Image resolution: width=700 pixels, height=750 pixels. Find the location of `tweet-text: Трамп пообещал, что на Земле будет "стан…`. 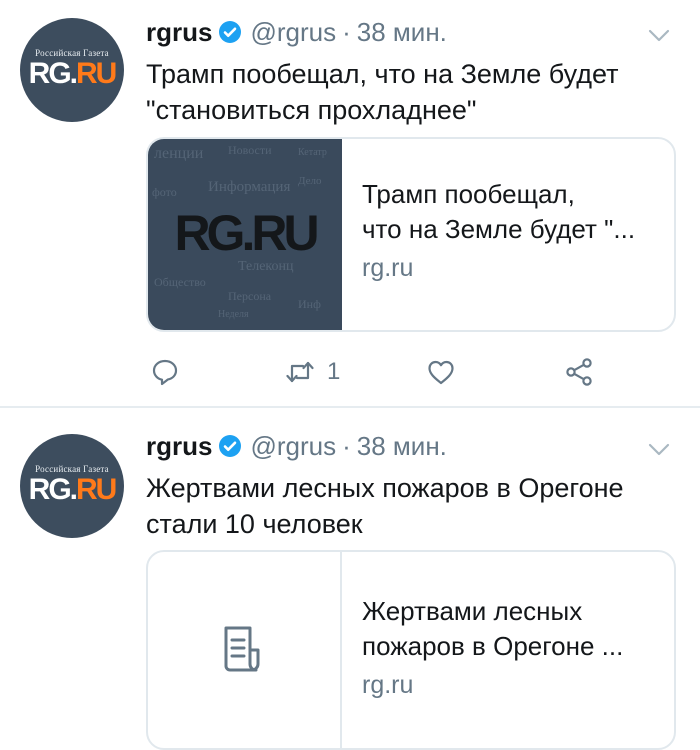

tweet-text: Трамп пообещал, что на Земле будет "стан… is located at coordinates (382, 92).